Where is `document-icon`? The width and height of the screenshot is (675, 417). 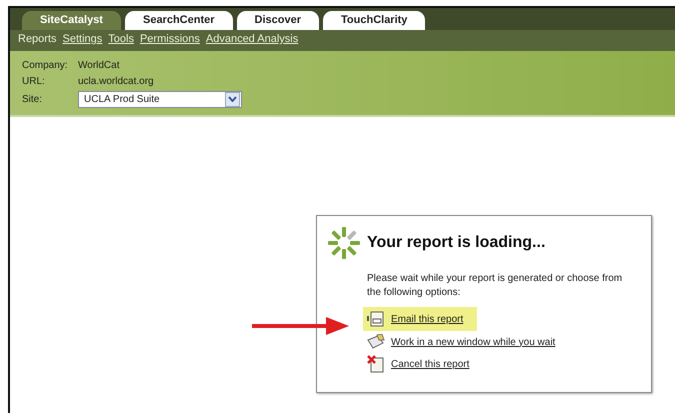 document-icon is located at coordinates (376, 319).